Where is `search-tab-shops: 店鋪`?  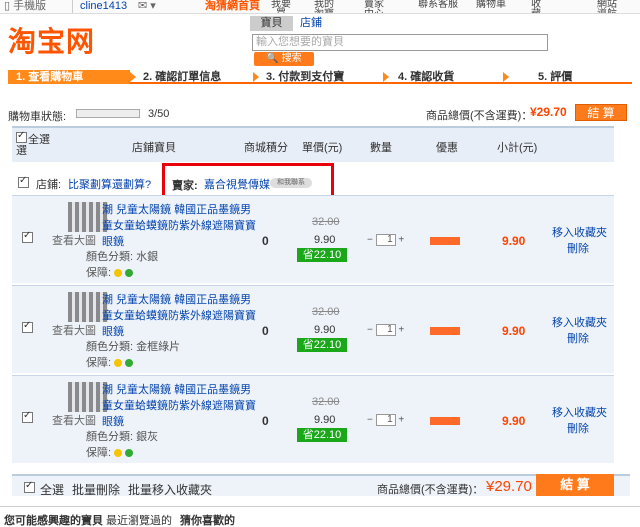
search-tab-shops: 店鋪 is located at coordinates (311, 23).